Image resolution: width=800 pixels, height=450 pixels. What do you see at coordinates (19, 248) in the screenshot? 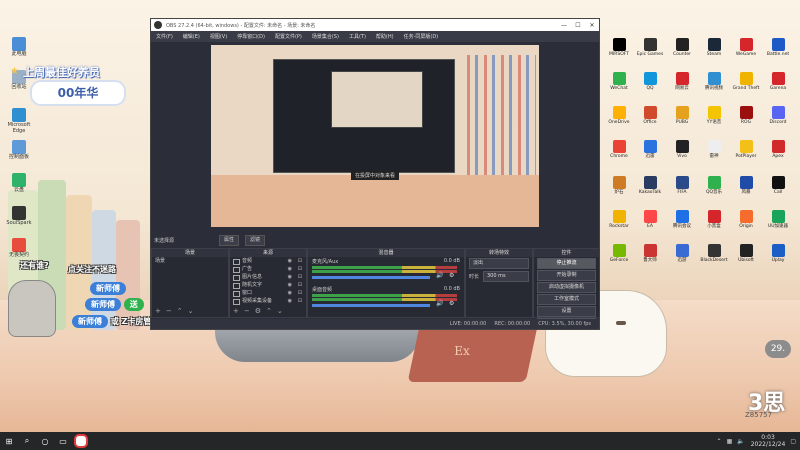
I see `desktop-shortcut: 无畏契约` at bounding box center [19, 248].